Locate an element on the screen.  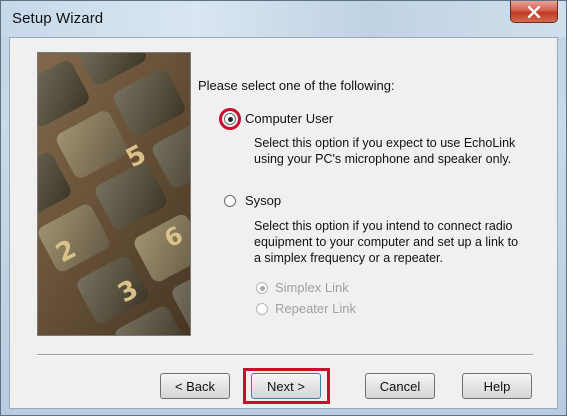
radio-selected-dot is located at coordinates (262, 288).